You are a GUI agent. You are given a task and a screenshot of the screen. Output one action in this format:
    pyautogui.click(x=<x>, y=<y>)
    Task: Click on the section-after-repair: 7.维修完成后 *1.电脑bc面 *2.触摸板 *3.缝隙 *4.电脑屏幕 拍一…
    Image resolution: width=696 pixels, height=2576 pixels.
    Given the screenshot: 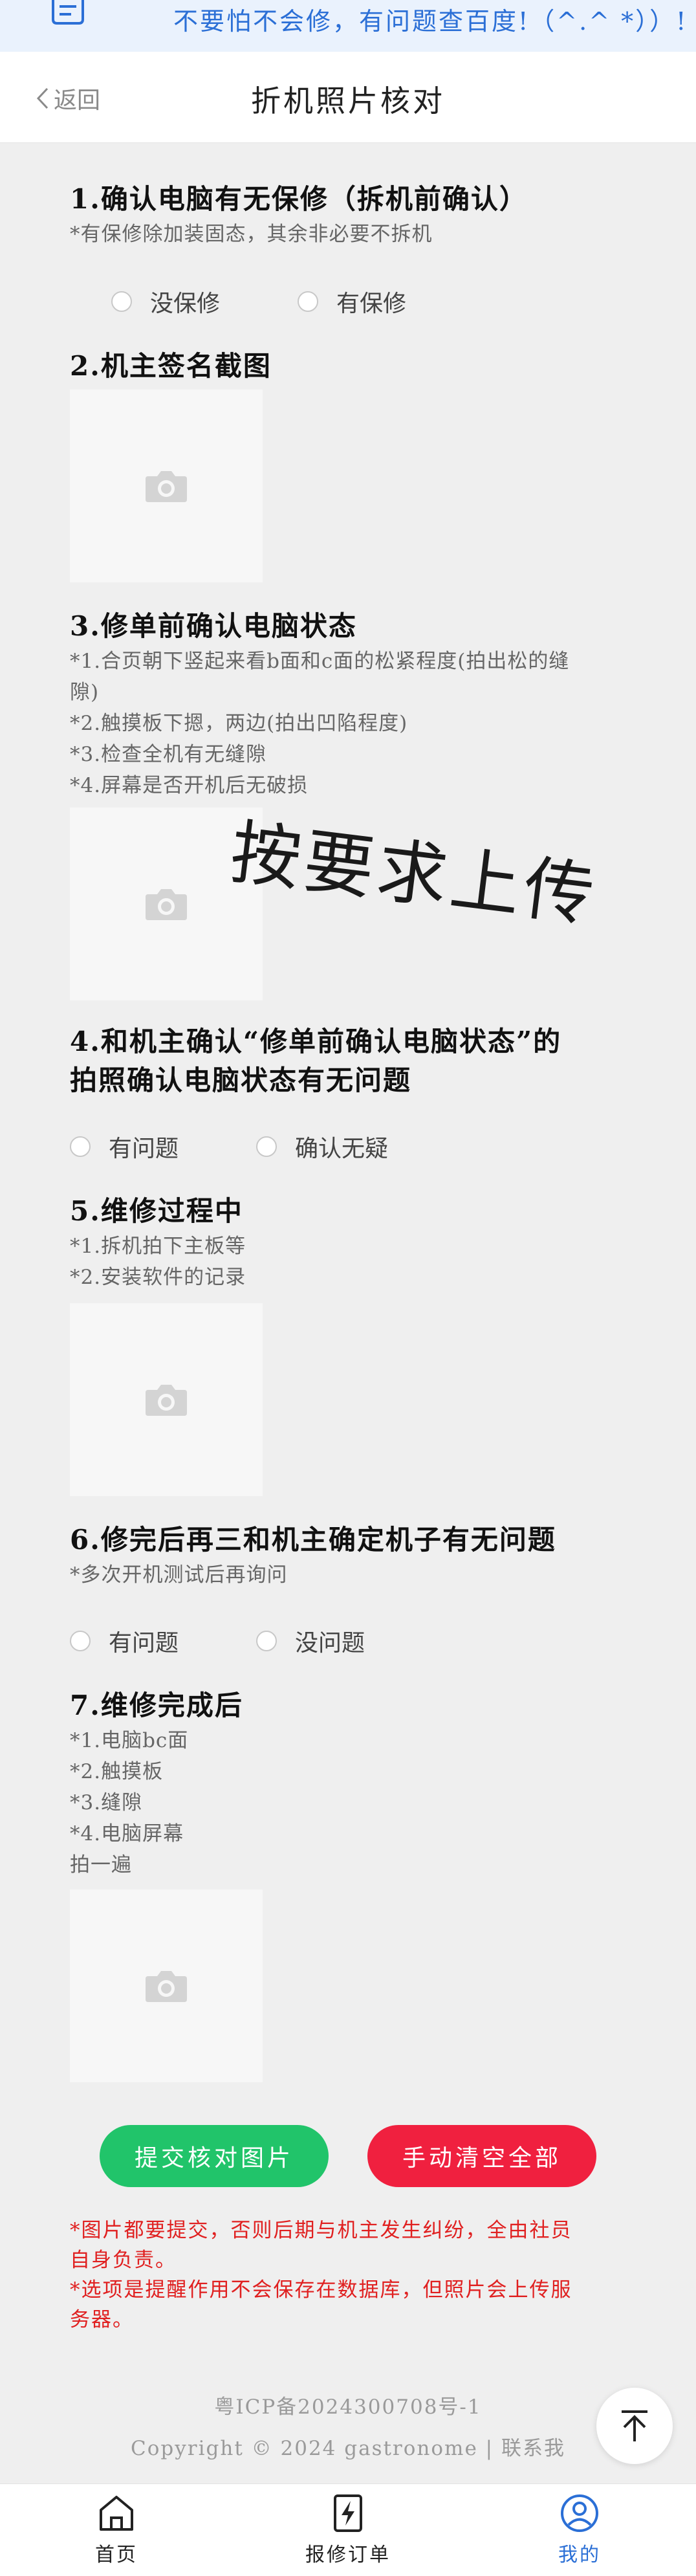 What is the action you would take?
    pyautogui.click(x=348, y=1783)
    